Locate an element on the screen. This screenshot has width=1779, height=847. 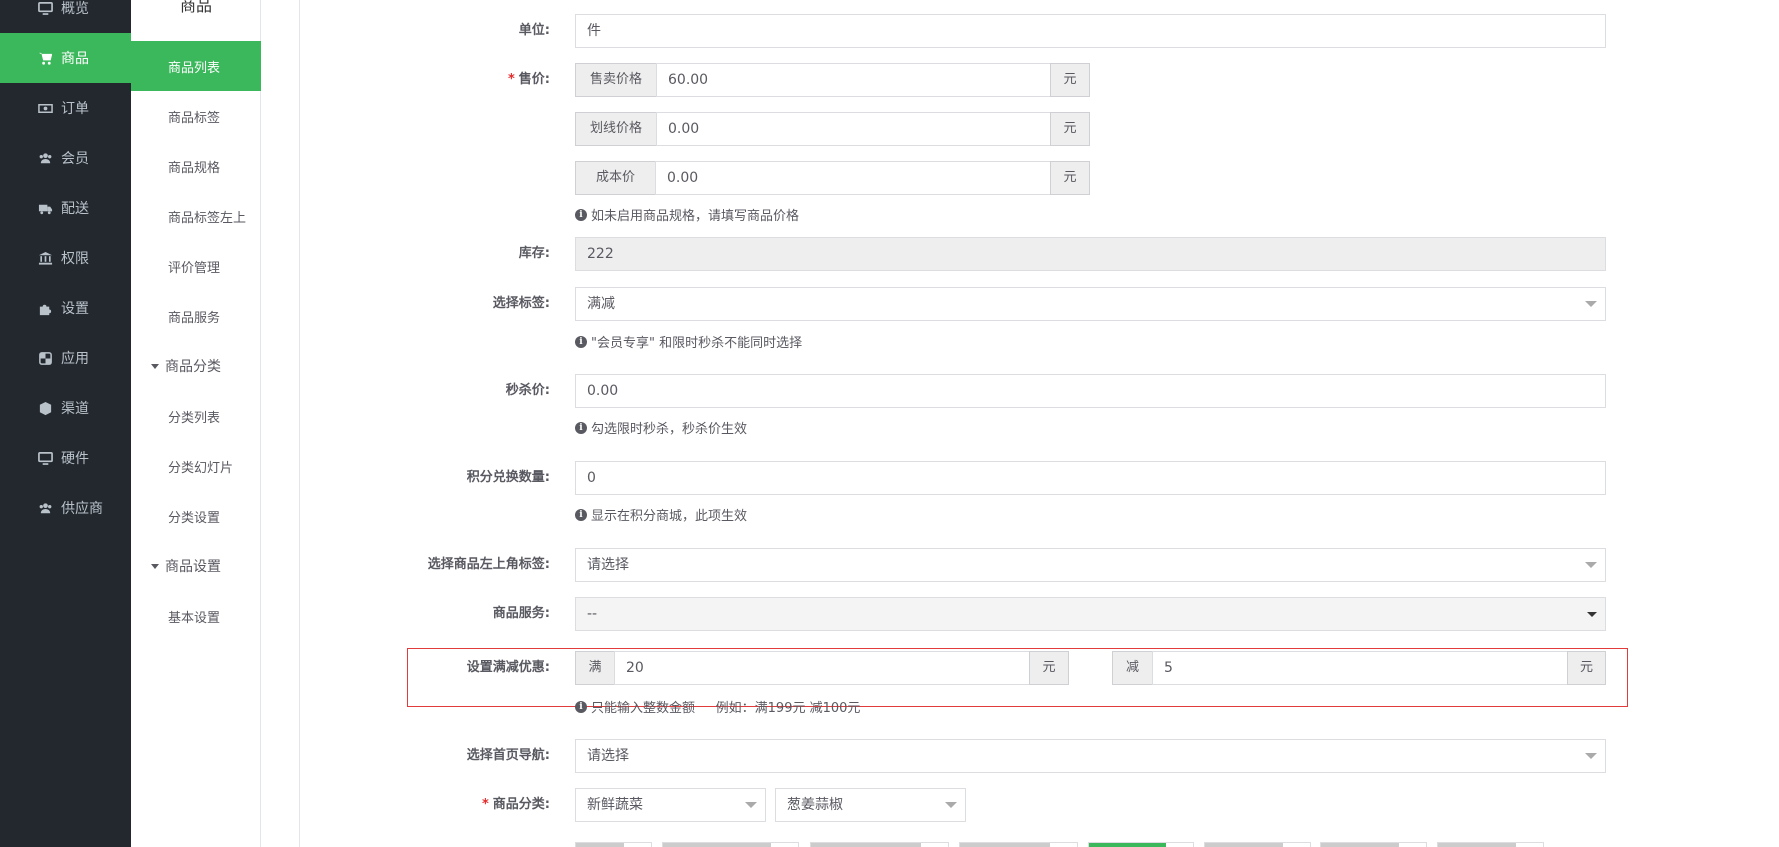
category-select-primary: 新鲜蔬菜 is located at coordinates (670, 805).